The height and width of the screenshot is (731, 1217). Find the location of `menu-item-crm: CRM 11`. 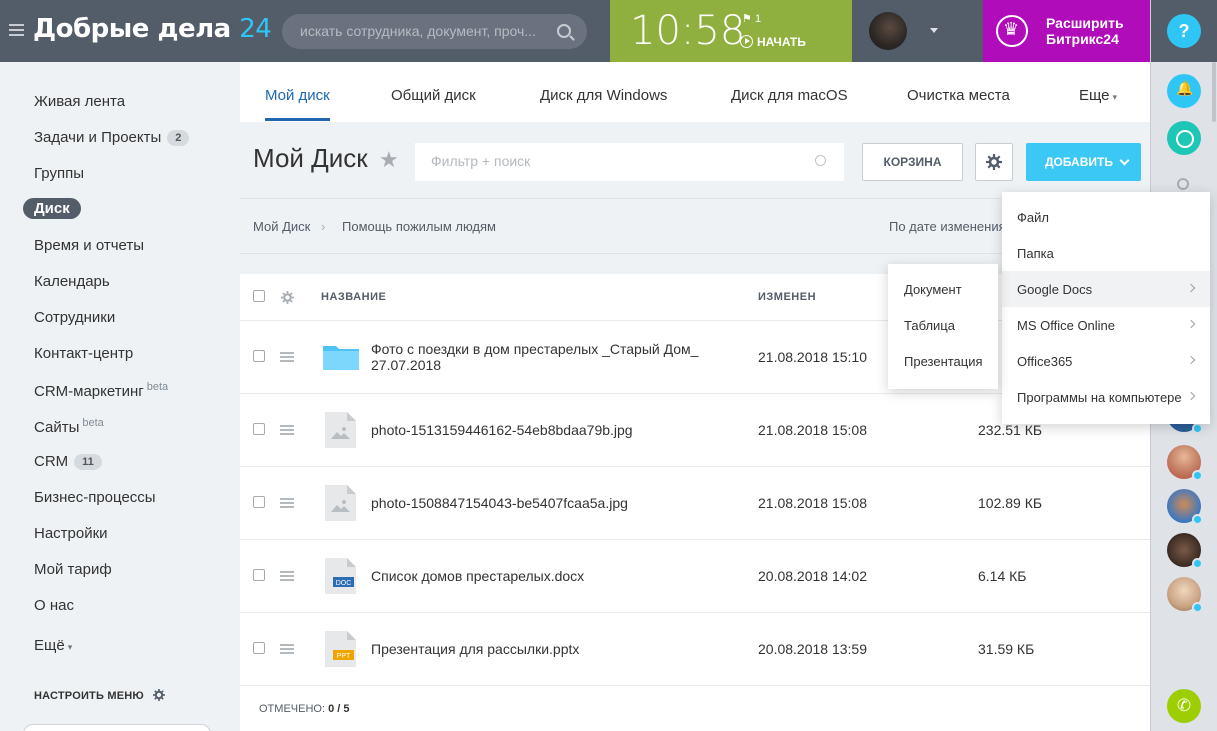

menu-item-crm: CRM 11 is located at coordinates (68, 461).